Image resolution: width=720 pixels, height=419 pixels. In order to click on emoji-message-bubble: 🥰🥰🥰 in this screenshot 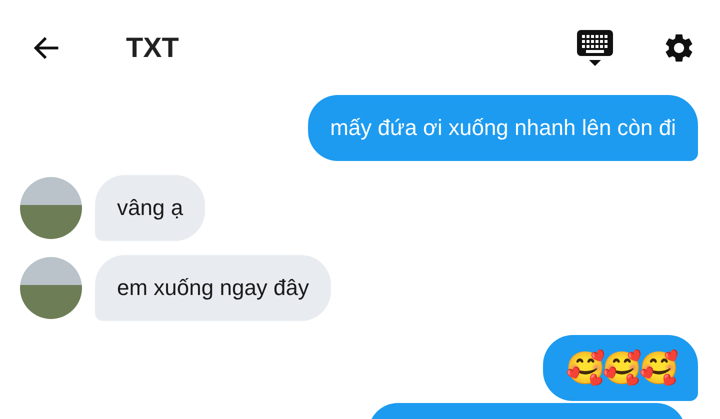, I will do `click(620, 368)`.